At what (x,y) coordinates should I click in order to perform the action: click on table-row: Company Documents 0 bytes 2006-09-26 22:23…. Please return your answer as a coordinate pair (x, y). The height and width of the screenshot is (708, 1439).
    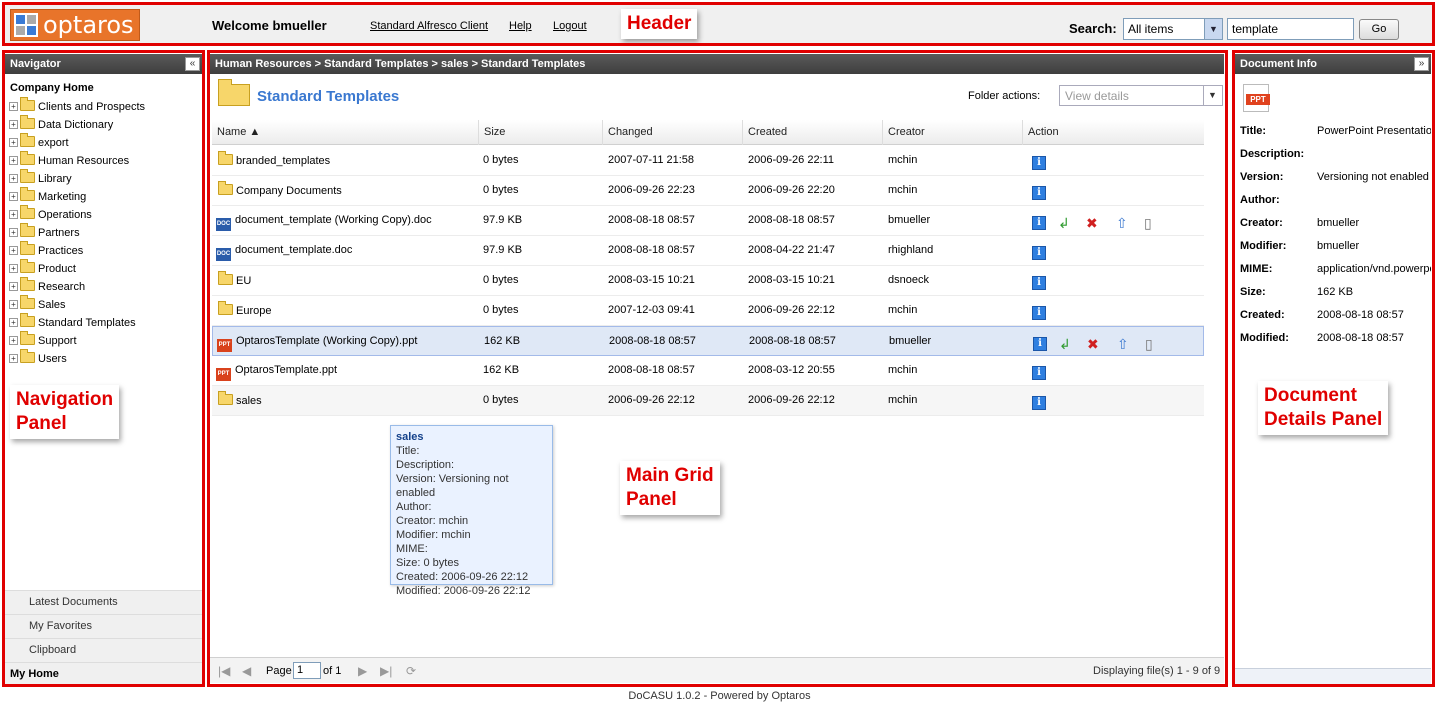
    Looking at the image, I should click on (708, 191).